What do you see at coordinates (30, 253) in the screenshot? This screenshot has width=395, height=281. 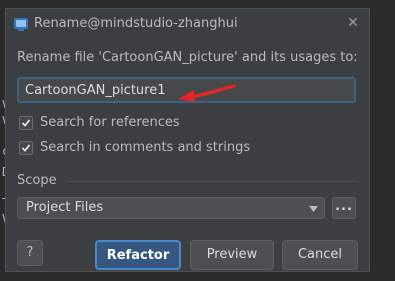 I see `help-button: ?` at bounding box center [30, 253].